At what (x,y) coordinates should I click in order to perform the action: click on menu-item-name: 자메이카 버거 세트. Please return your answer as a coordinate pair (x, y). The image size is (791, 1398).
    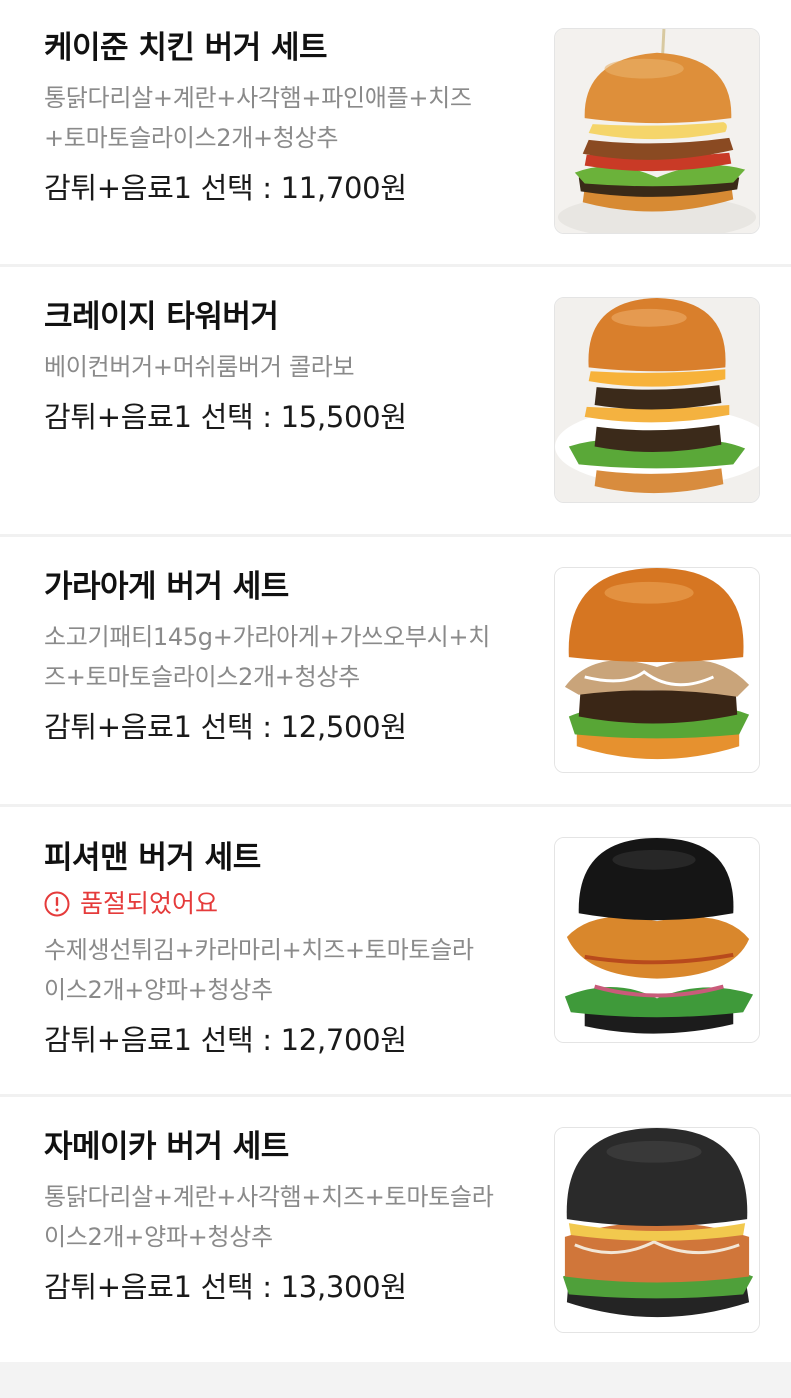
    Looking at the image, I should click on (166, 1147).